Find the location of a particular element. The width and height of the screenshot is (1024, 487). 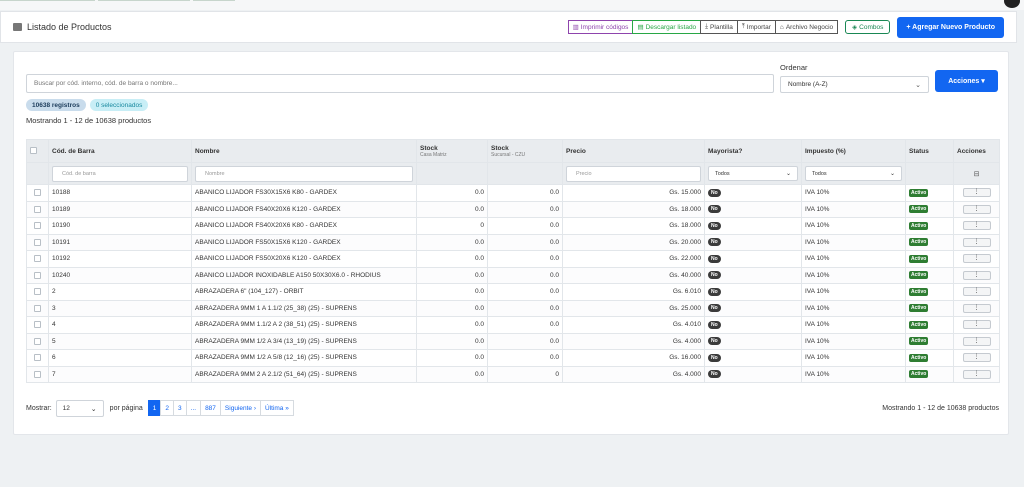

cell-price: Gs. 4.010 is located at coordinates (633, 325).